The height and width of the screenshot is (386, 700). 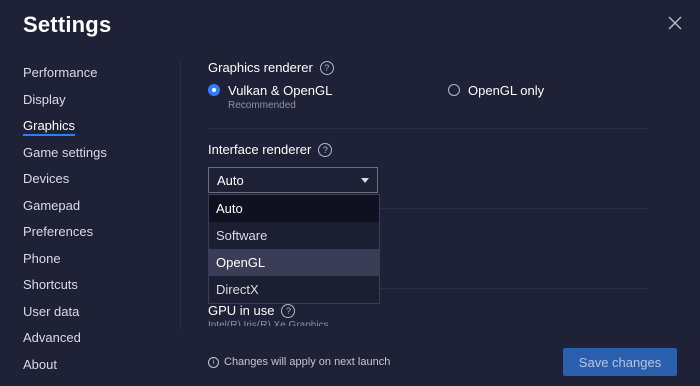 What do you see at coordinates (58, 231) in the screenshot?
I see `sidebar-item-label: Preferences` at bounding box center [58, 231].